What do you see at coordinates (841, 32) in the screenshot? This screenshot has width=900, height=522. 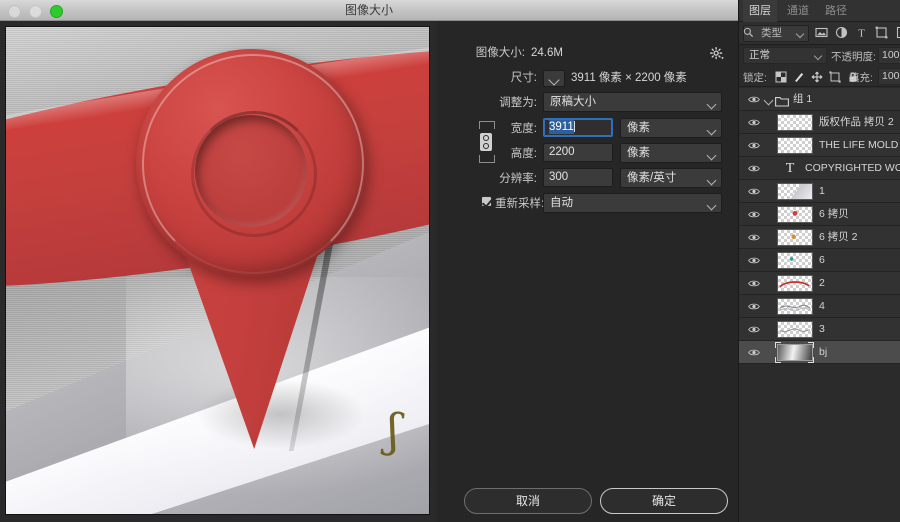 I see `adjustment-filter-icon` at bounding box center [841, 32].